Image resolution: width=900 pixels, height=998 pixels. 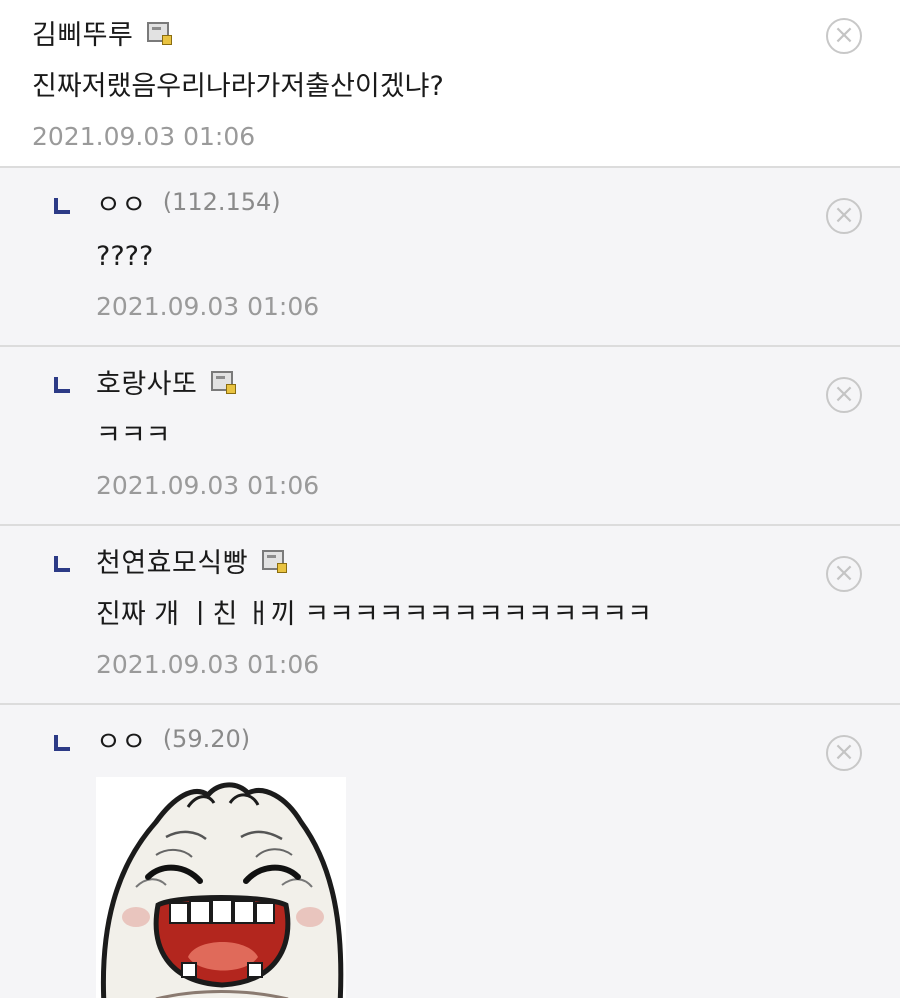 I want to click on comment-nickname: 천연효모식빵, so click(x=172, y=560).